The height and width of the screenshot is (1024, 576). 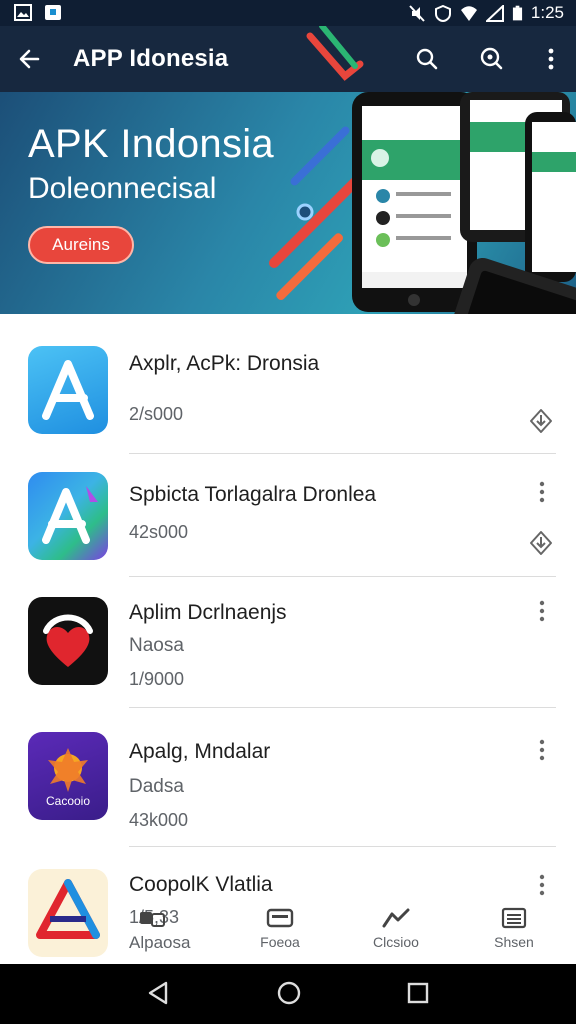 What do you see at coordinates (514, 918) in the screenshot?
I see `list-icon` at bounding box center [514, 918].